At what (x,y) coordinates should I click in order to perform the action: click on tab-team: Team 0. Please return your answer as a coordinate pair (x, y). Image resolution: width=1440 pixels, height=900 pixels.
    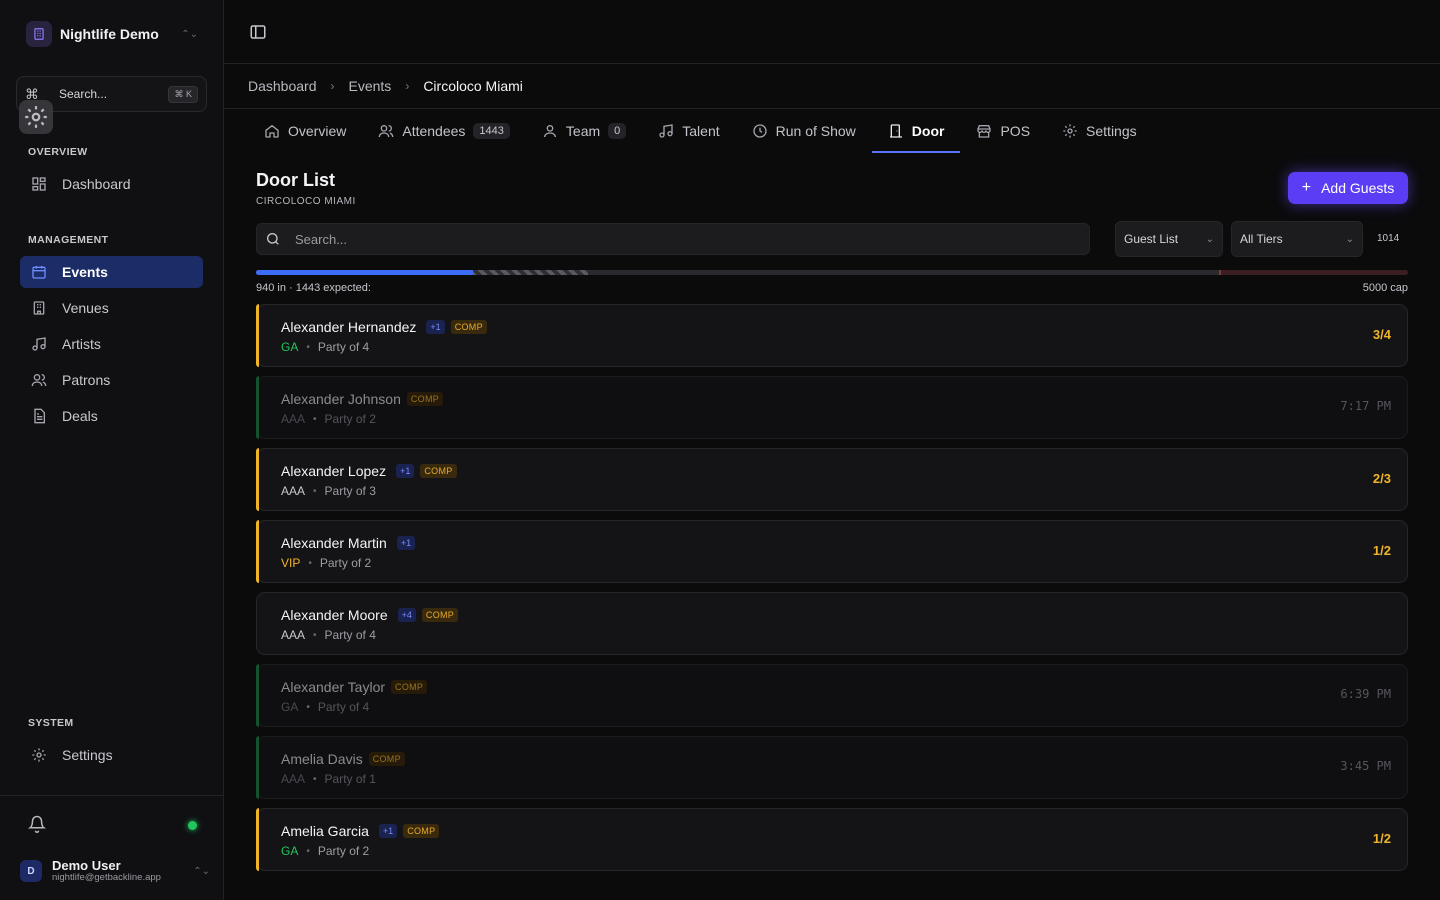
    Looking at the image, I should click on (584, 131).